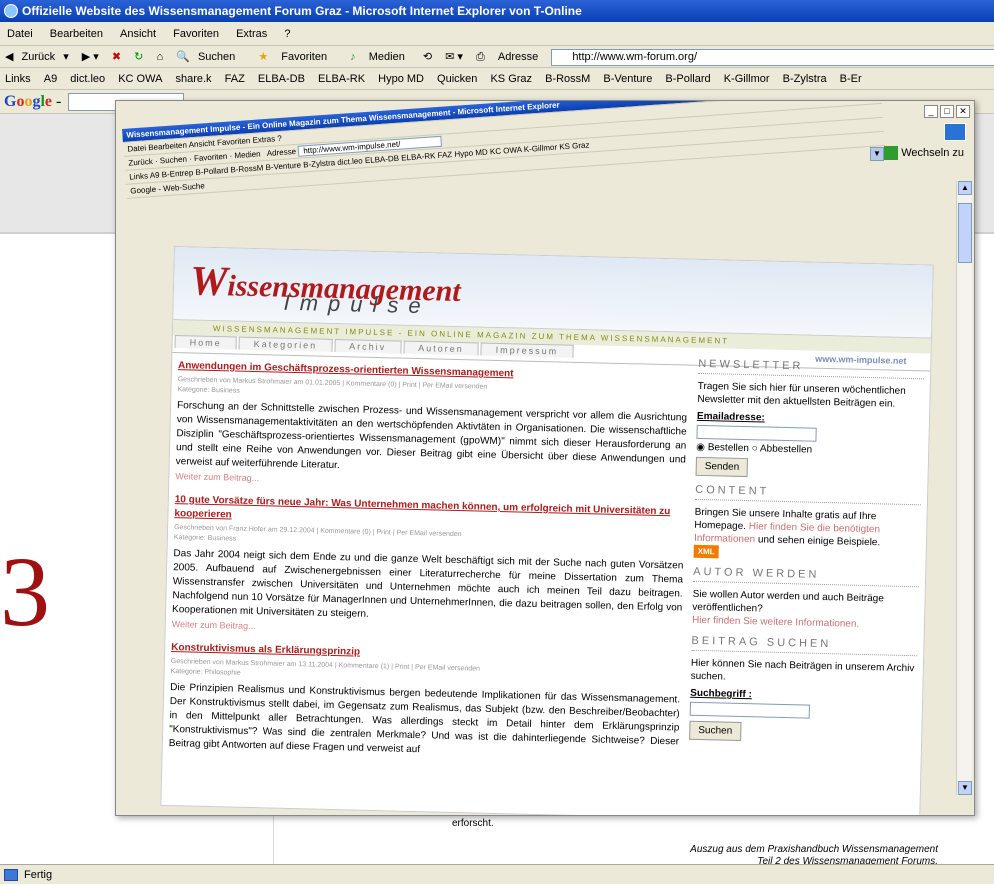 This screenshot has height=885, width=994. I want to click on search-submit-button: Suchen, so click(715, 731).